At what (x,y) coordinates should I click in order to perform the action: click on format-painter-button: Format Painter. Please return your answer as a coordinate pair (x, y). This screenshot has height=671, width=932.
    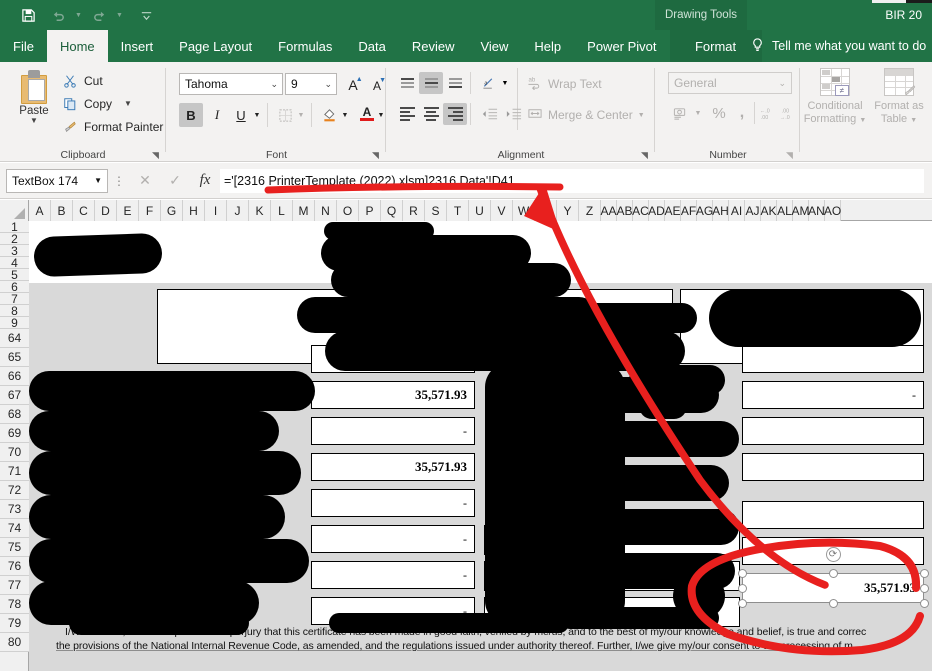
    Looking at the image, I should click on (112, 127).